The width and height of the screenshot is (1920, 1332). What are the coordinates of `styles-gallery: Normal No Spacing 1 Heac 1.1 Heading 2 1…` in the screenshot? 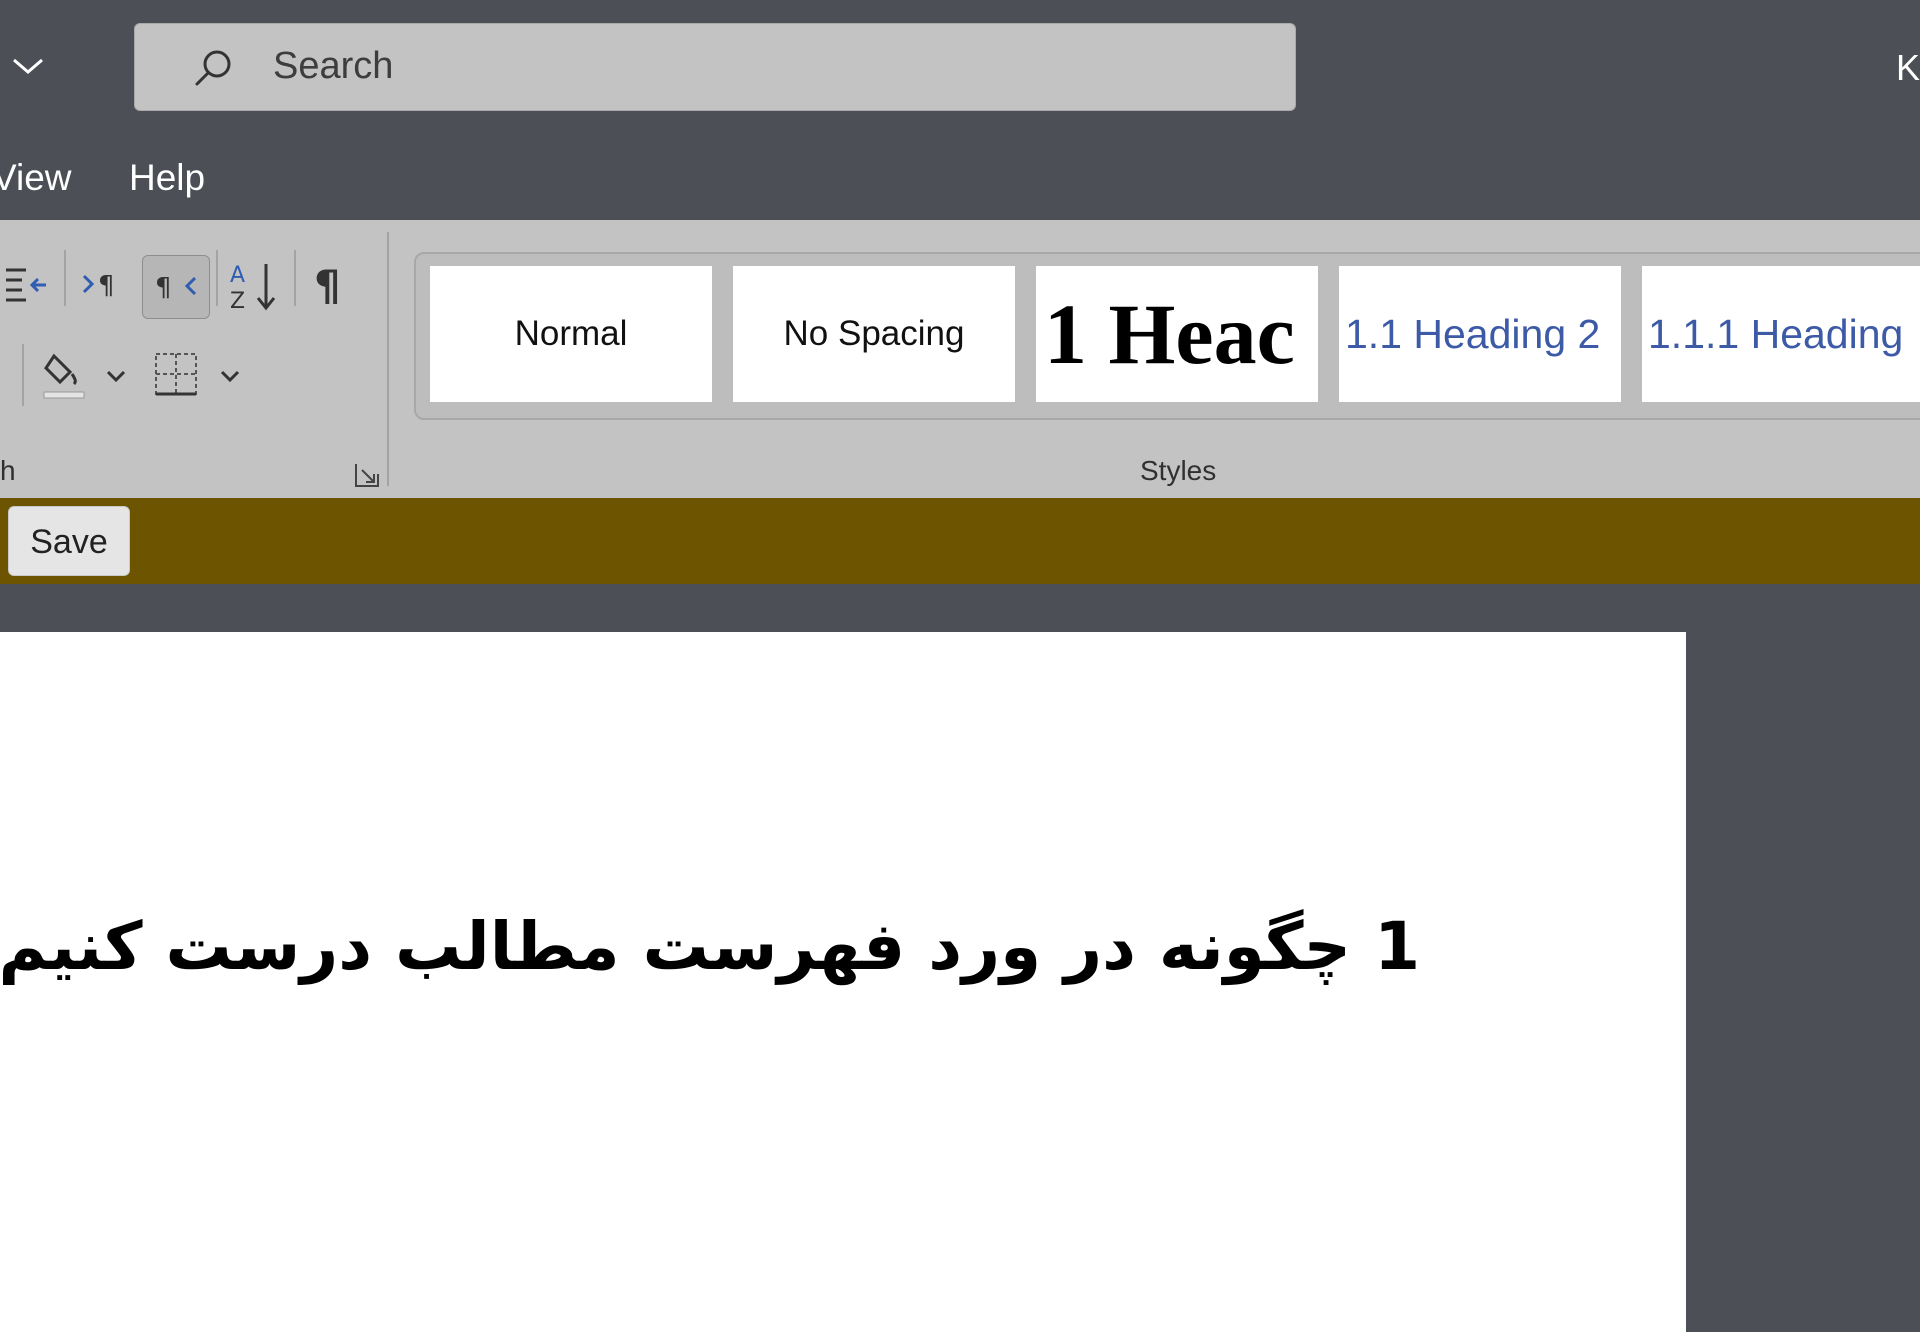 It's located at (1167, 336).